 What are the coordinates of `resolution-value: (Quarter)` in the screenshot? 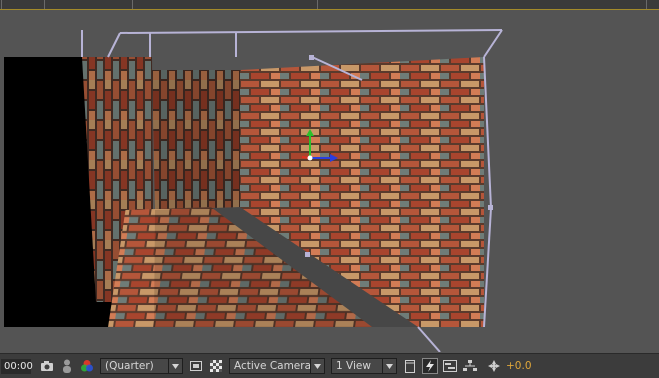 It's located at (129, 366).